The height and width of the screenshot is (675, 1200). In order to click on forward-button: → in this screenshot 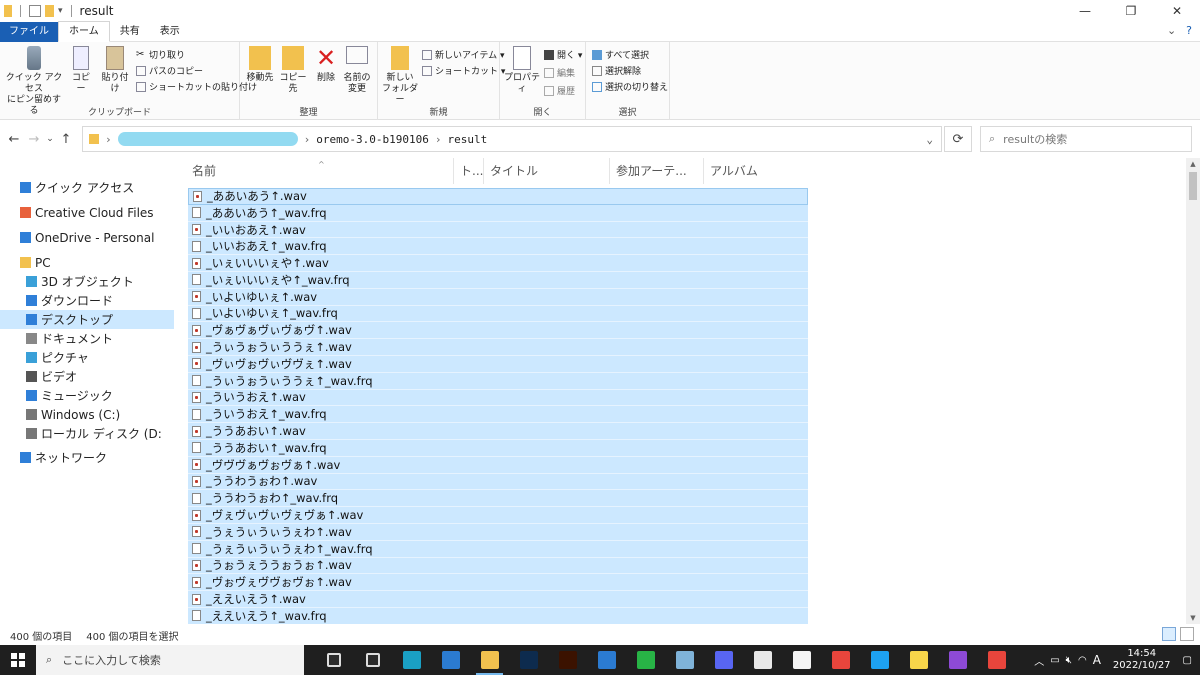, I will do `click(34, 139)`.